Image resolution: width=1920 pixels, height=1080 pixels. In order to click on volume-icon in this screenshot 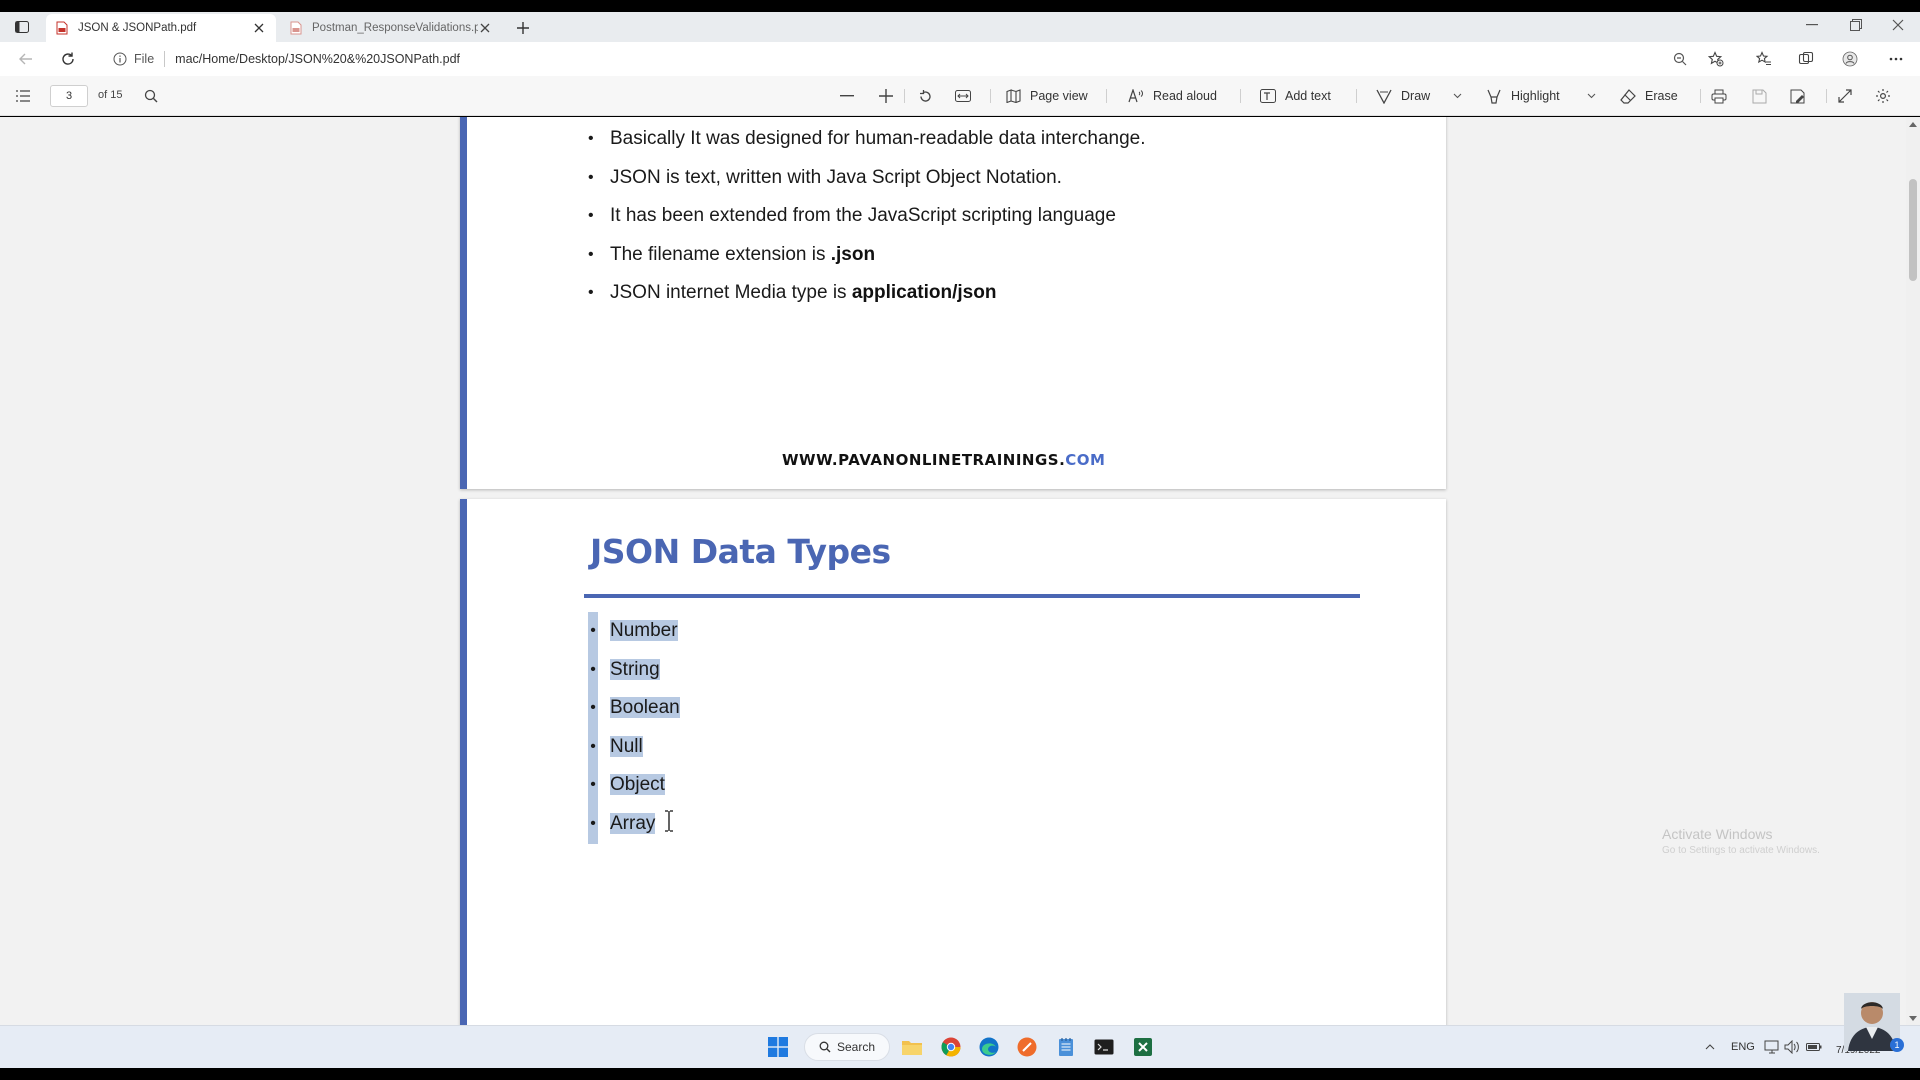, I will do `click(1792, 1047)`.